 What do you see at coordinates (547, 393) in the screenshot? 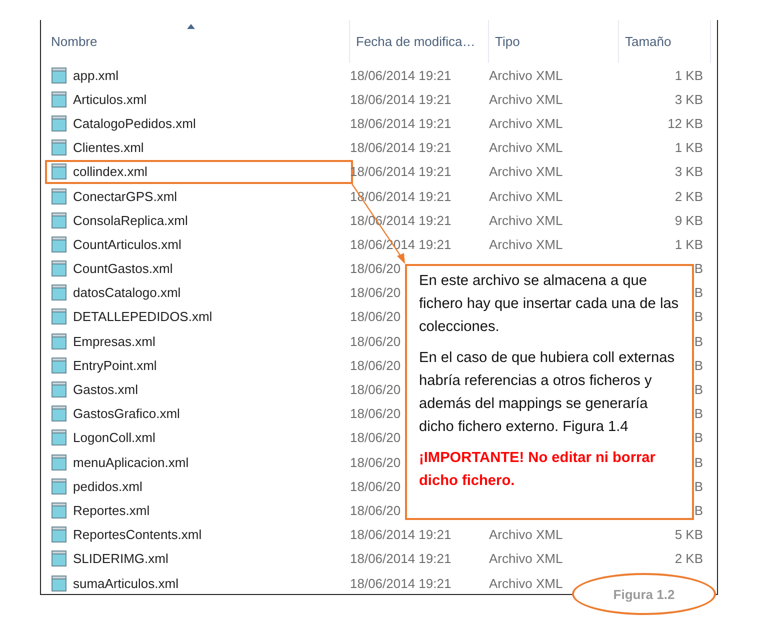
I see `note-text: En el caso de que hubiera coll externas habría referencias a otros ficheros y además del mappings se generaría dicho fichero externo. Figura 1.4` at bounding box center [547, 393].